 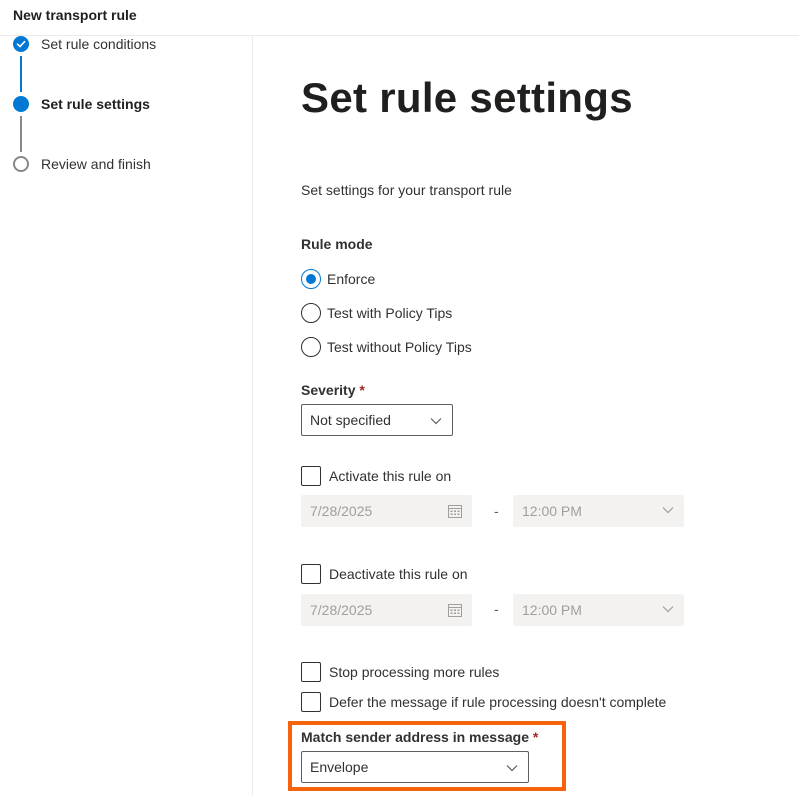 What do you see at coordinates (98, 44) in the screenshot?
I see `step-set-rule-conditions: Set rule conditions` at bounding box center [98, 44].